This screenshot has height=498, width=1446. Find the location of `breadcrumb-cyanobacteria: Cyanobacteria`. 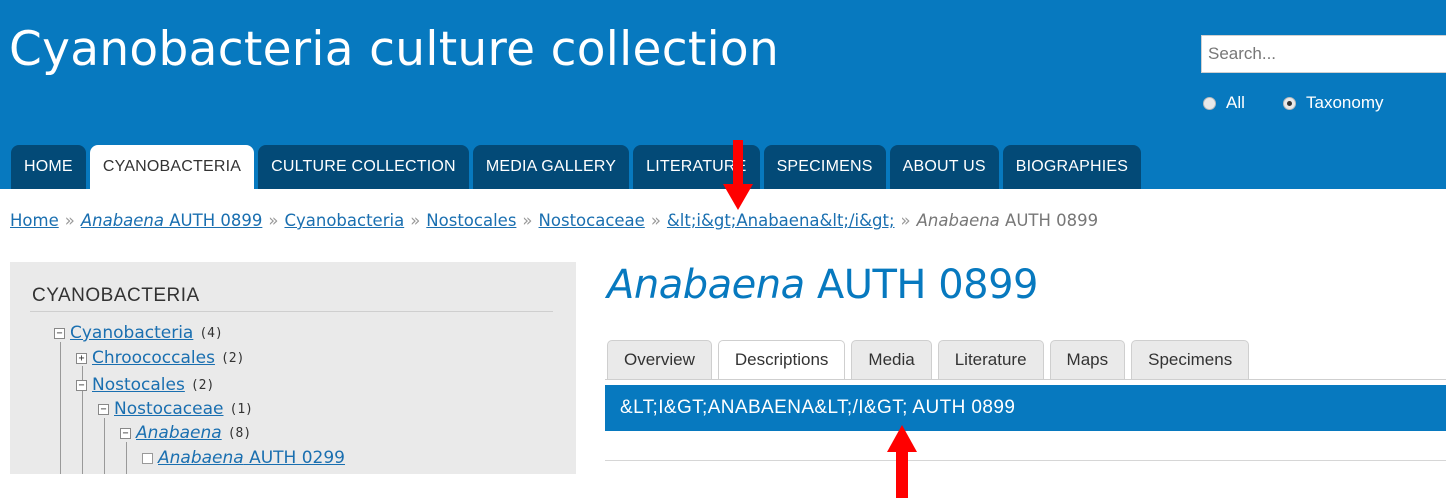

breadcrumb-cyanobacteria: Cyanobacteria is located at coordinates (344, 220).